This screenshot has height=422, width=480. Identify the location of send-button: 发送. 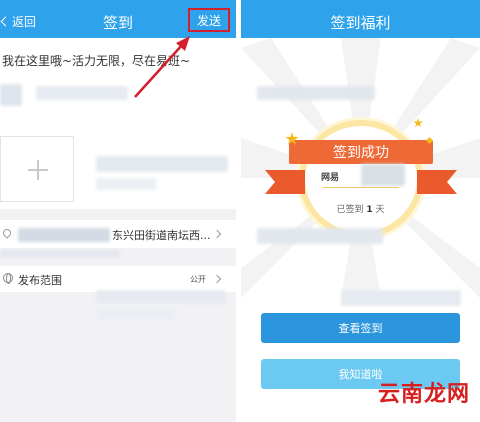
(209, 20).